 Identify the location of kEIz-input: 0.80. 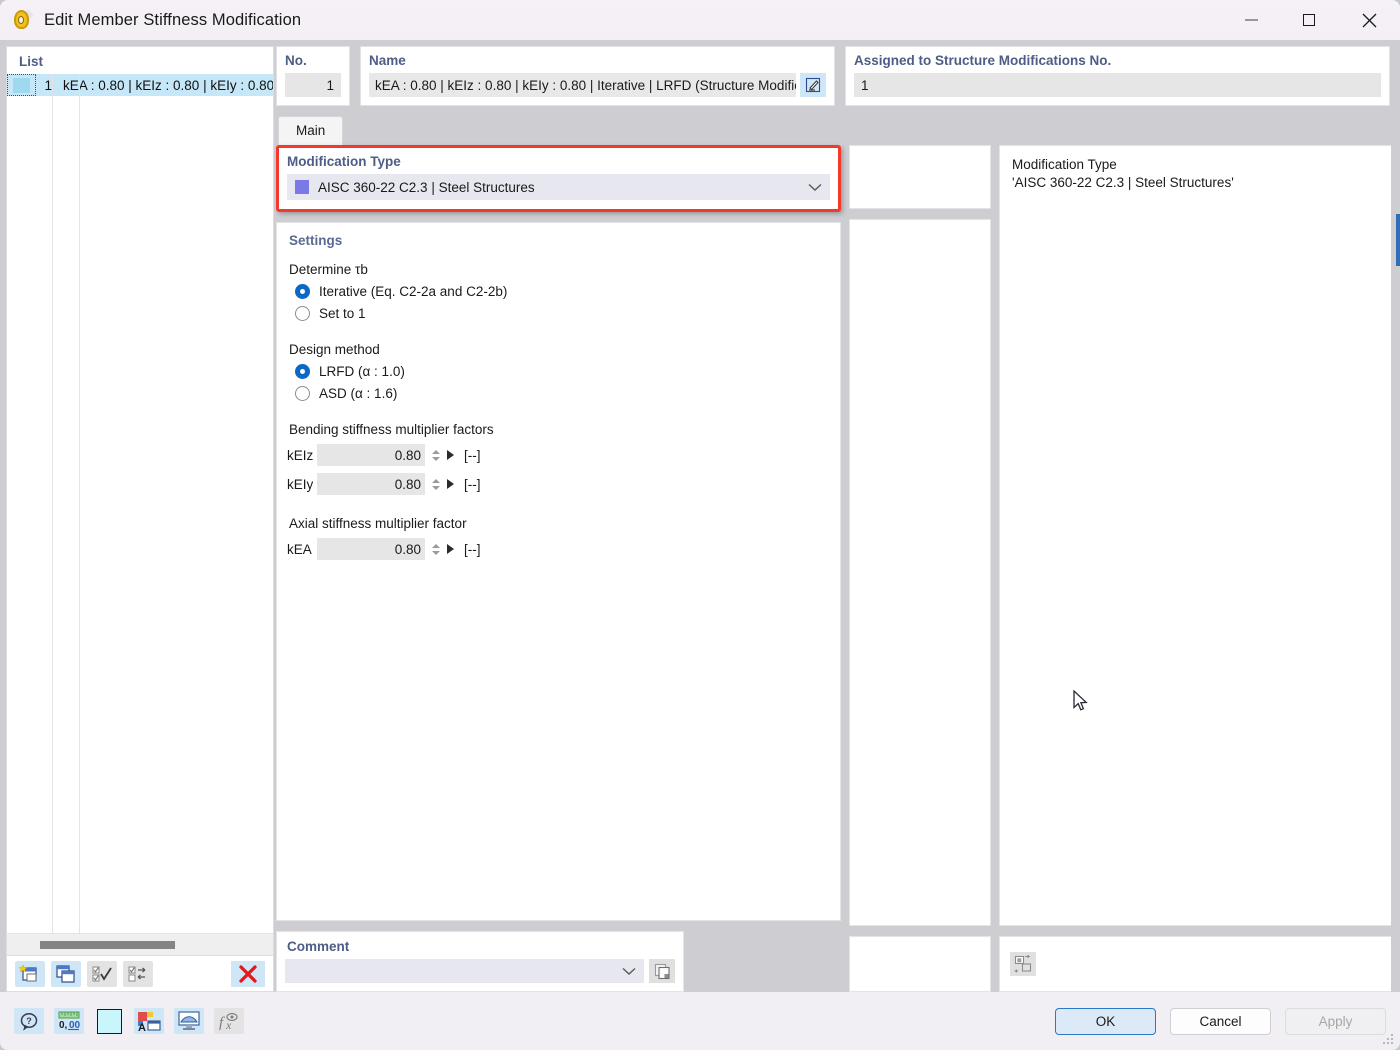
(371, 455).